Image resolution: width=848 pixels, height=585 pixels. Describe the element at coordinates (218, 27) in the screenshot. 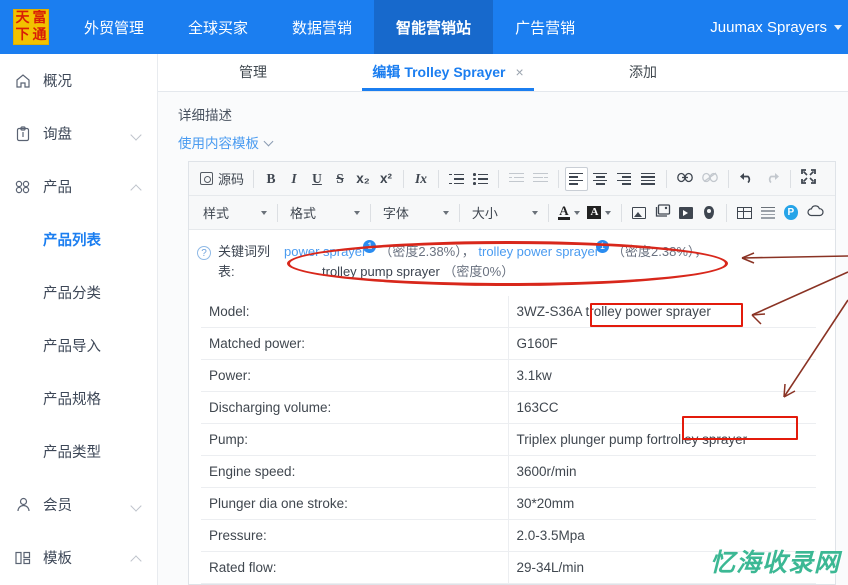

I see `nav-item-global-buyers: 全球买家` at that location.